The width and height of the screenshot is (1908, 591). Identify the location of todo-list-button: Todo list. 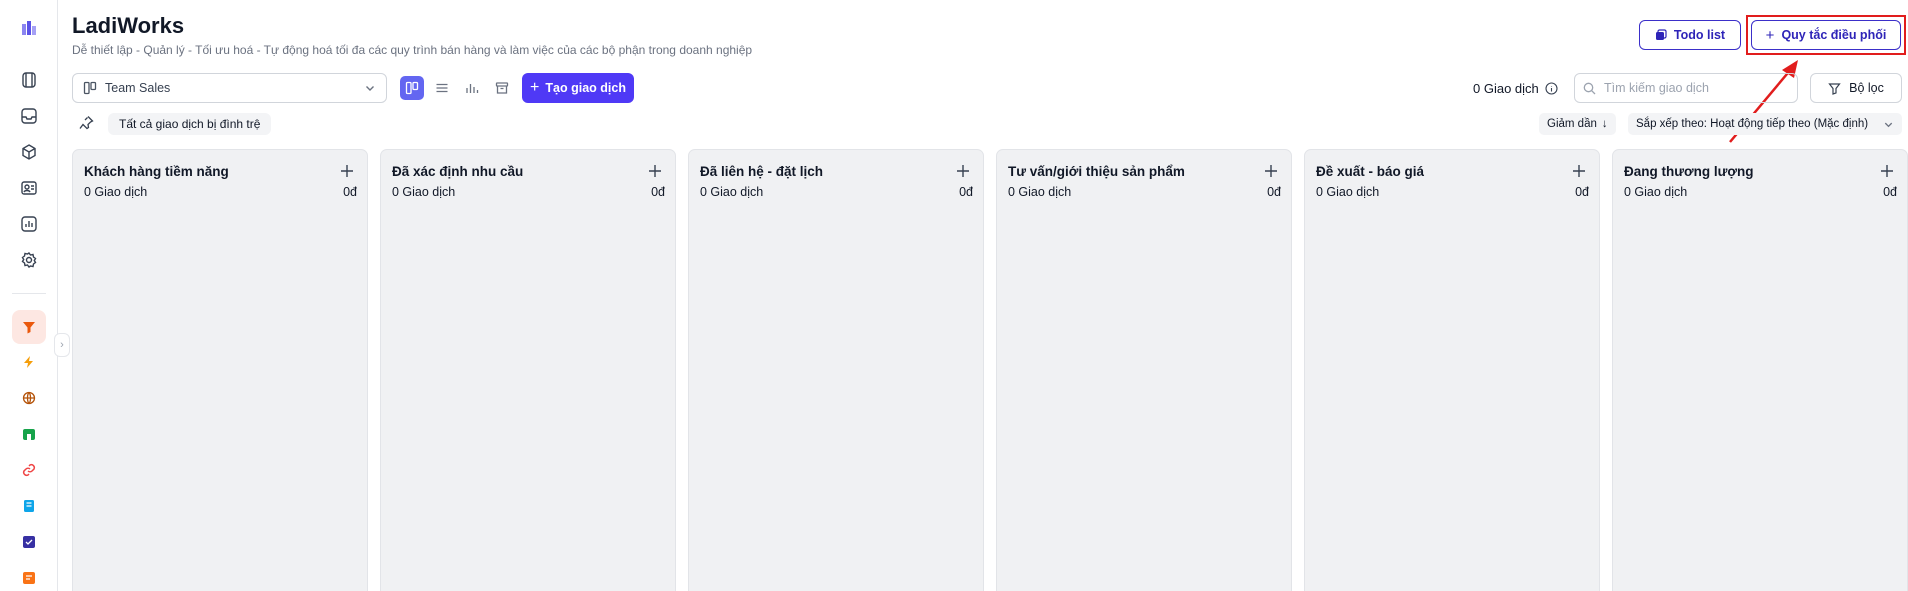
(1690, 35).